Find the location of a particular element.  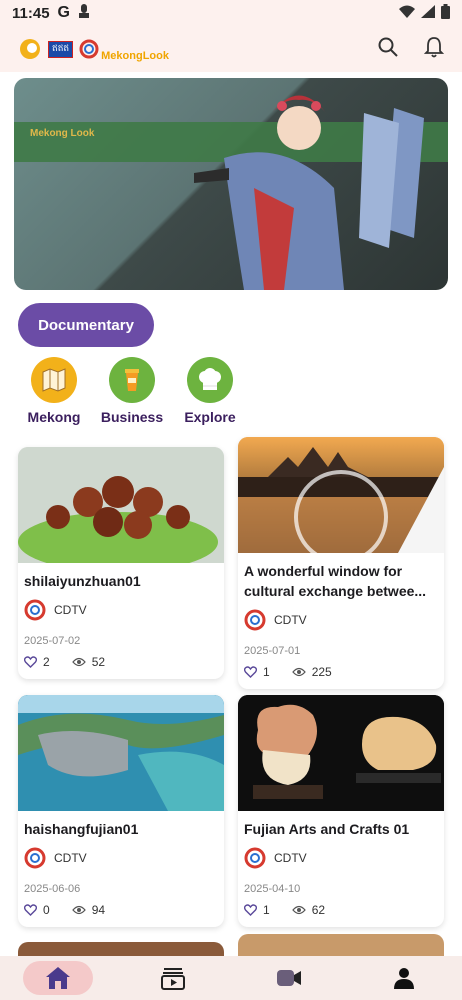

category-mekong: Mekong is located at coordinates (54, 391).